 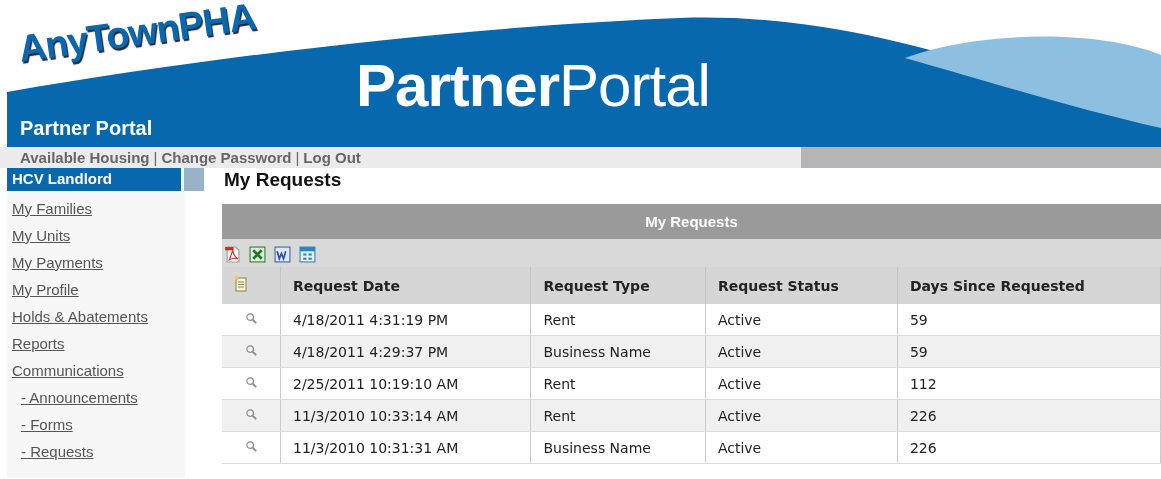 I want to click on table-cell: 11/3/2010 10:33:14 AM, so click(x=405, y=415).